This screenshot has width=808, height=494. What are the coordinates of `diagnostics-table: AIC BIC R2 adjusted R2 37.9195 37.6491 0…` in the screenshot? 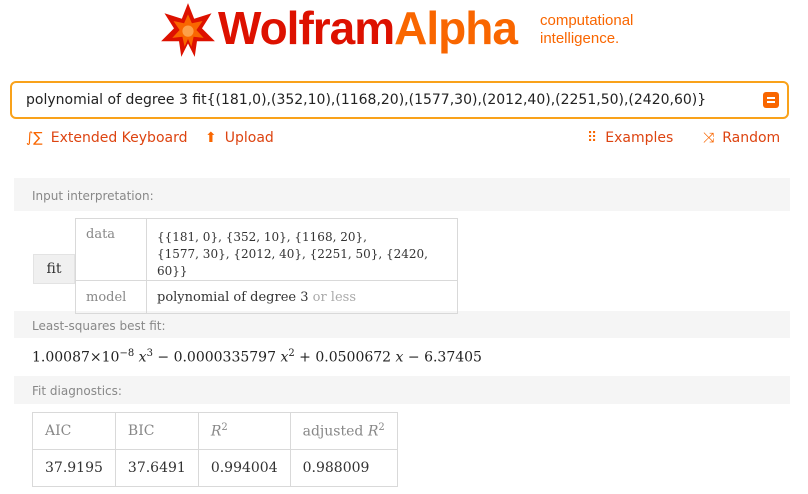 It's located at (215, 449).